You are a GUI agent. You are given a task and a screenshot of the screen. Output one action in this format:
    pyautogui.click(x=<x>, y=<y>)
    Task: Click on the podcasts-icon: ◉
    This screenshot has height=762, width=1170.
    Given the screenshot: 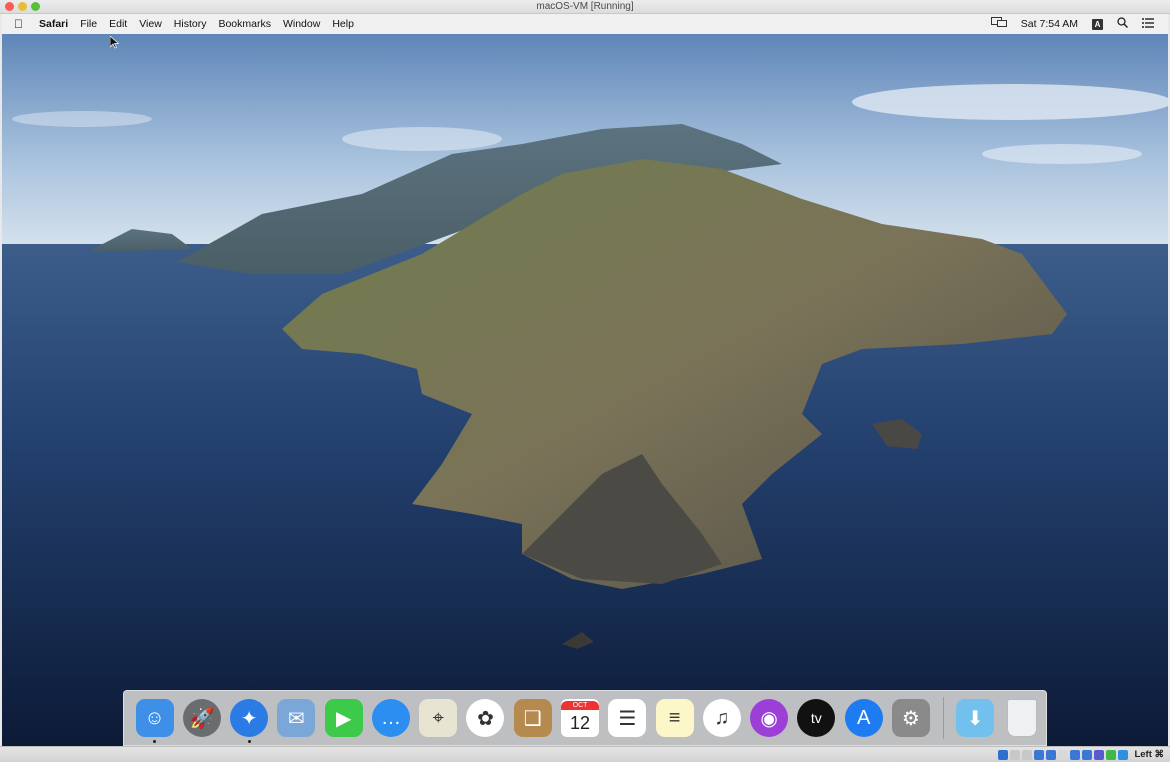 What is the action you would take?
    pyautogui.click(x=769, y=718)
    